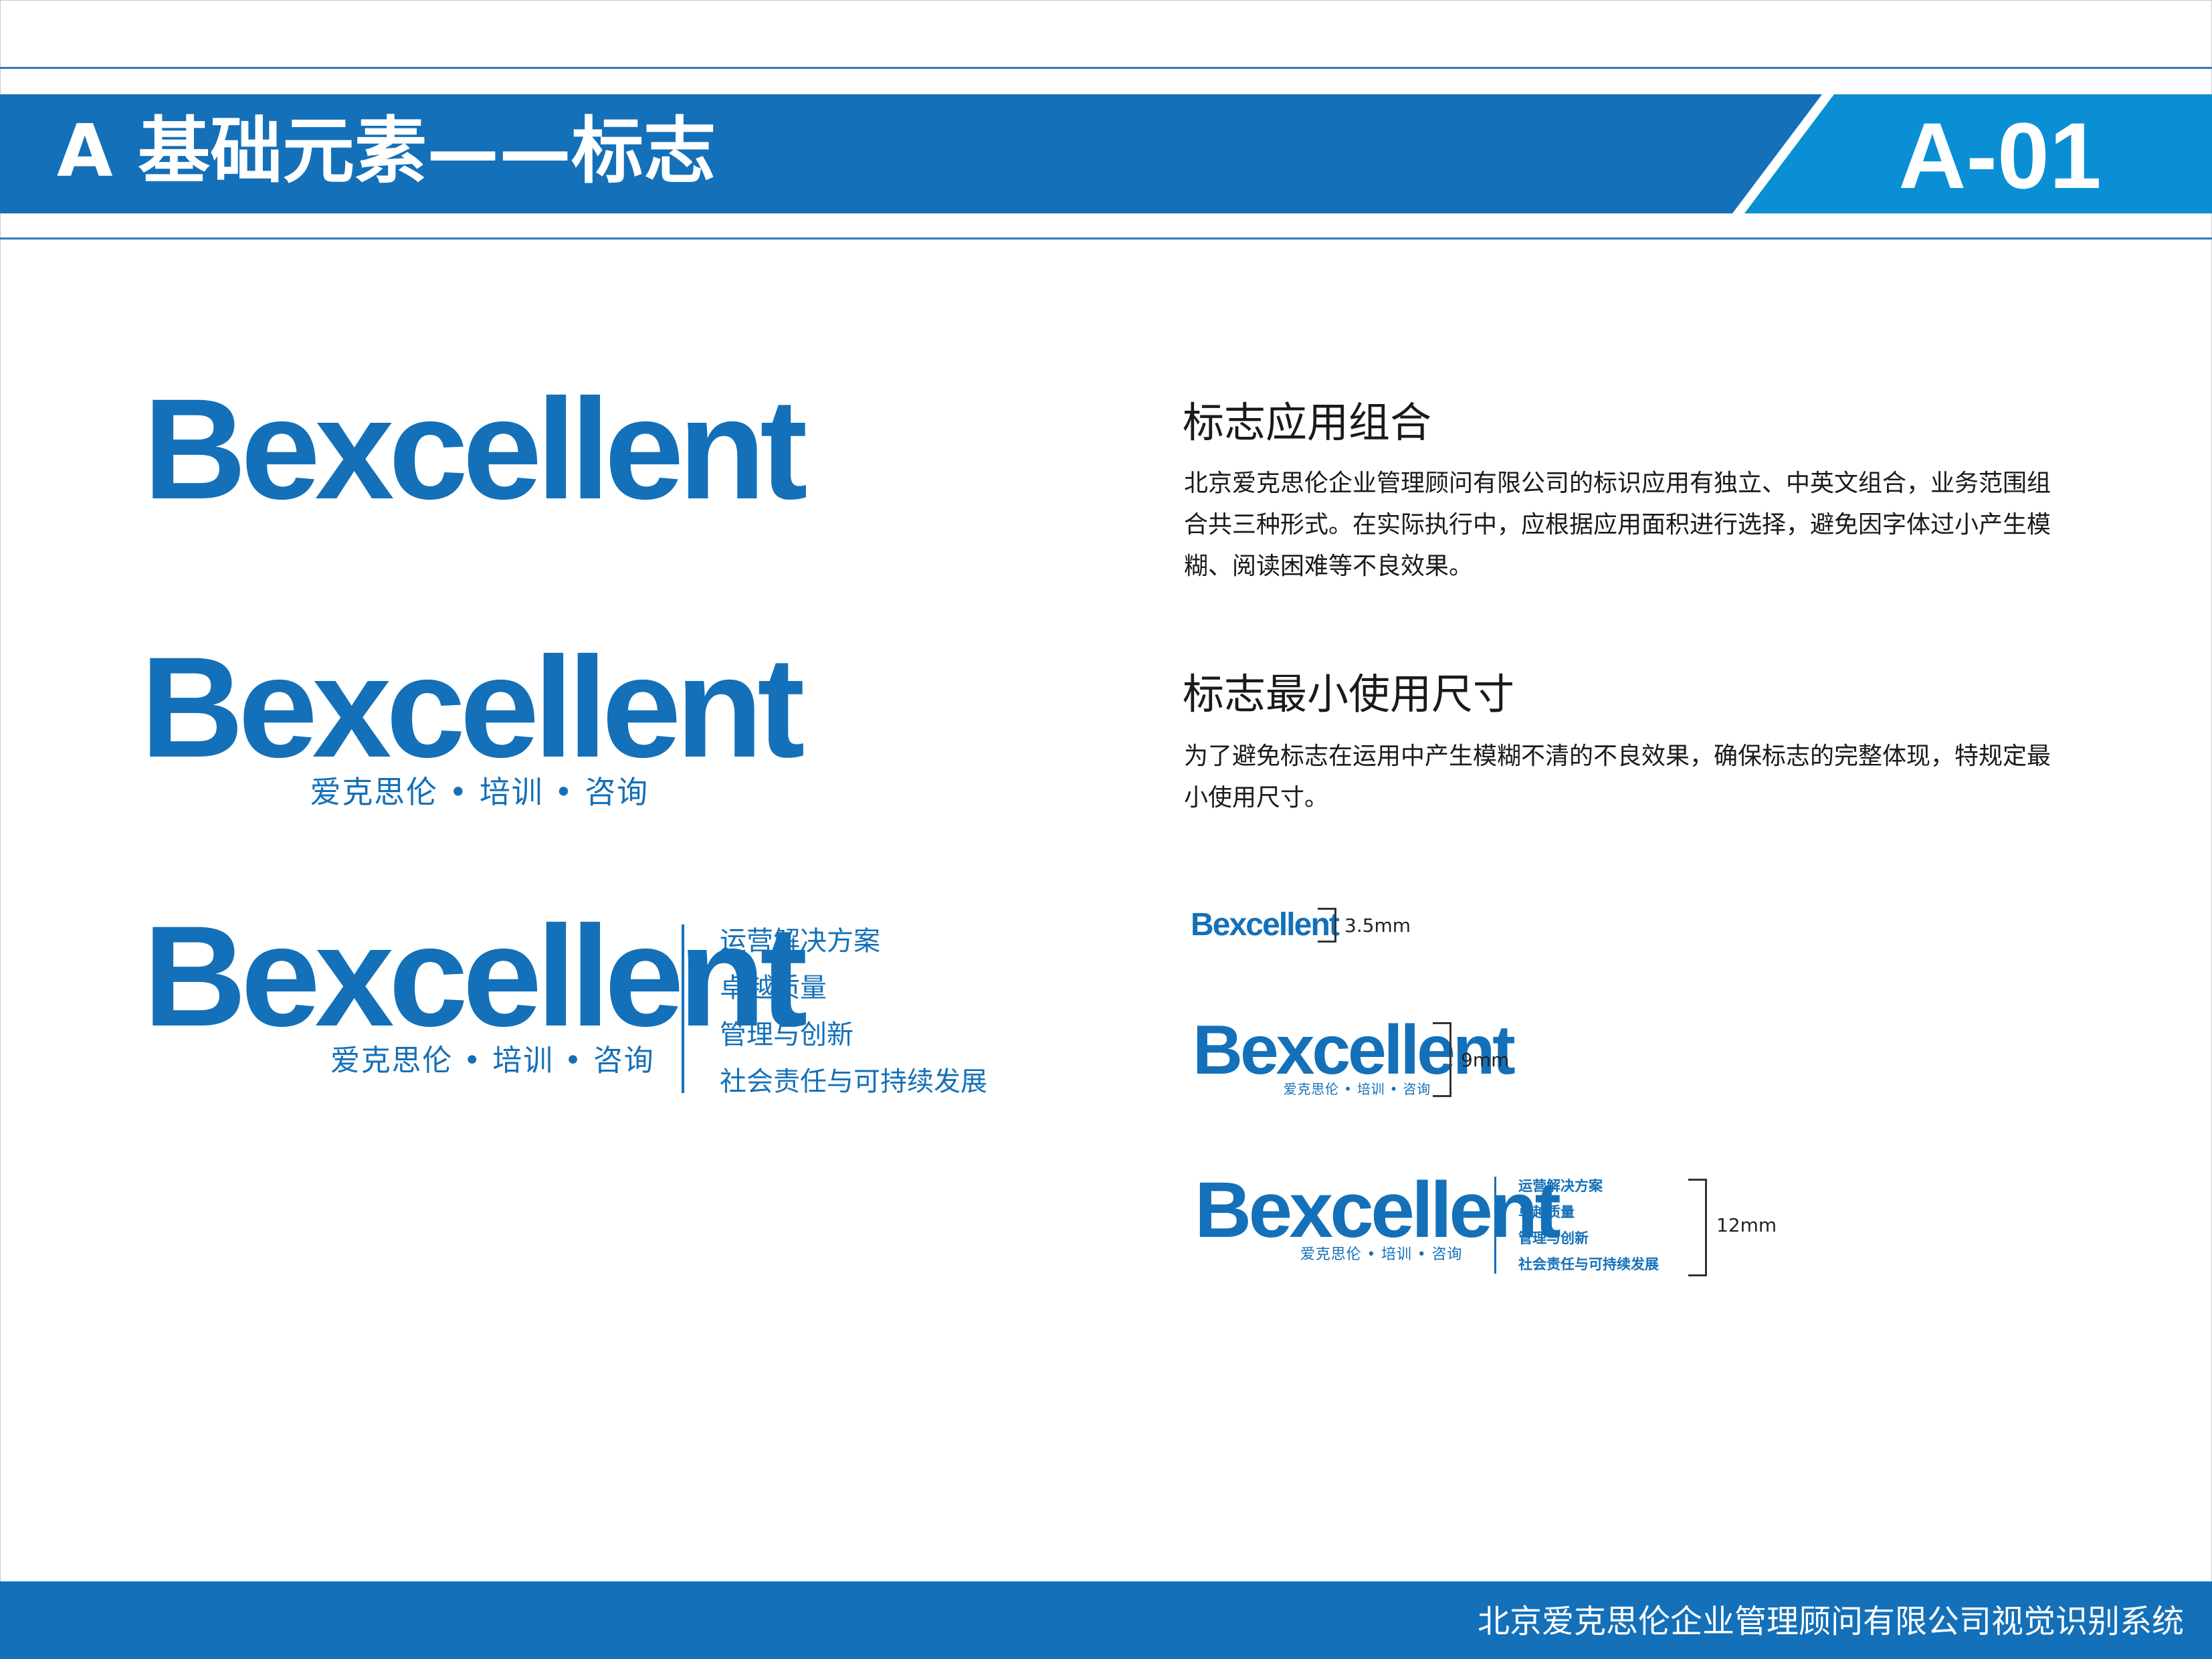 The width and height of the screenshot is (2212, 1659). What do you see at coordinates (1830, 1621) in the screenshot?
I see `footer-company-name: 北京爱克思伦企业管理顾问有限公司视觉识别系统` at bounding box center [1830, 1621].